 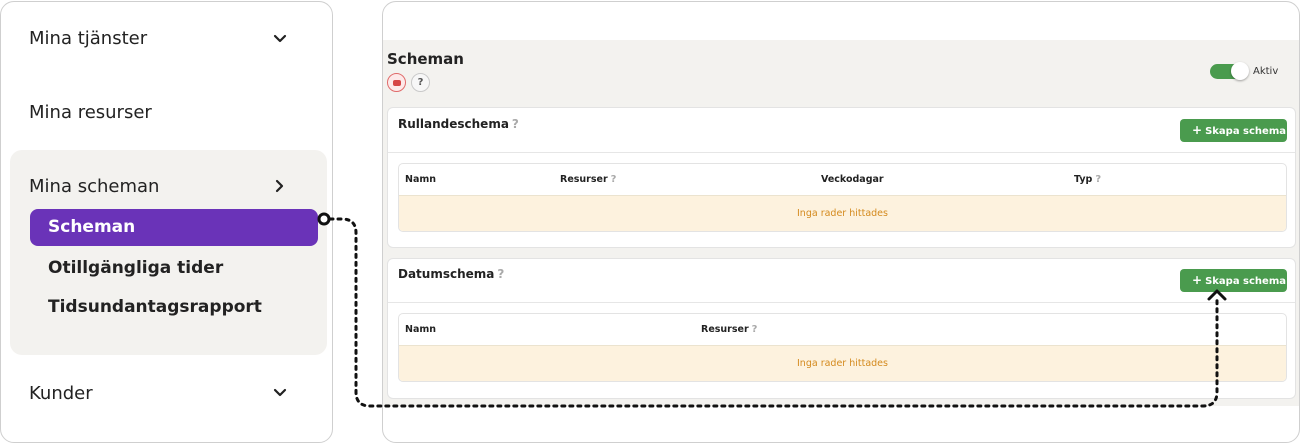 I want to click on column-header-typ: Typ?, so click(x=1087, y=179).